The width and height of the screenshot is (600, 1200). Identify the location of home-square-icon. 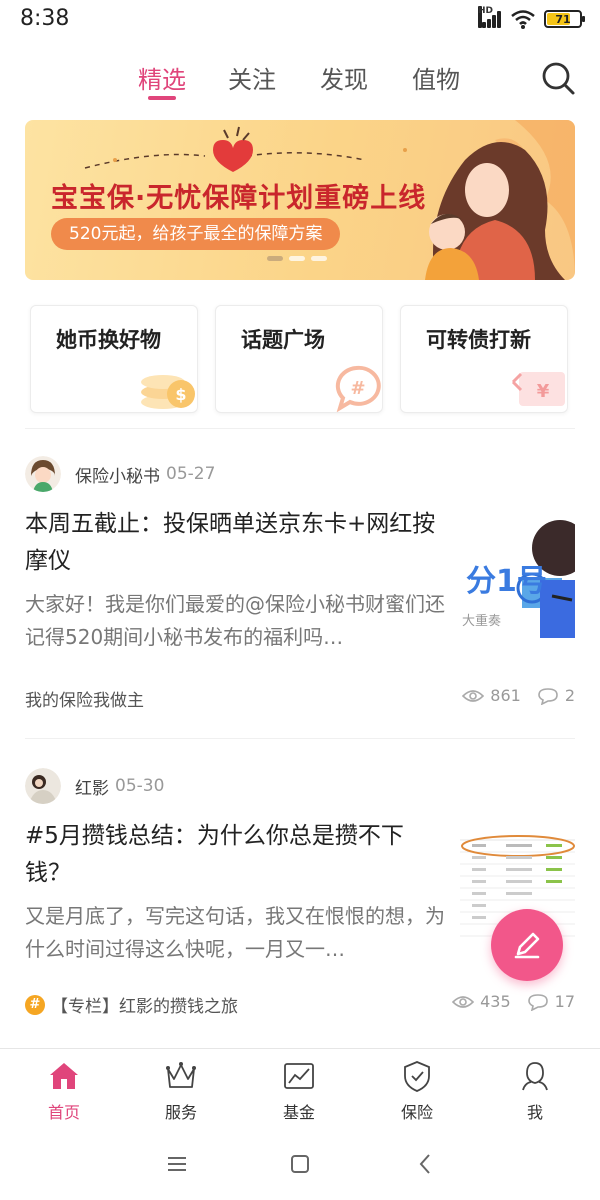
(300, 1164).